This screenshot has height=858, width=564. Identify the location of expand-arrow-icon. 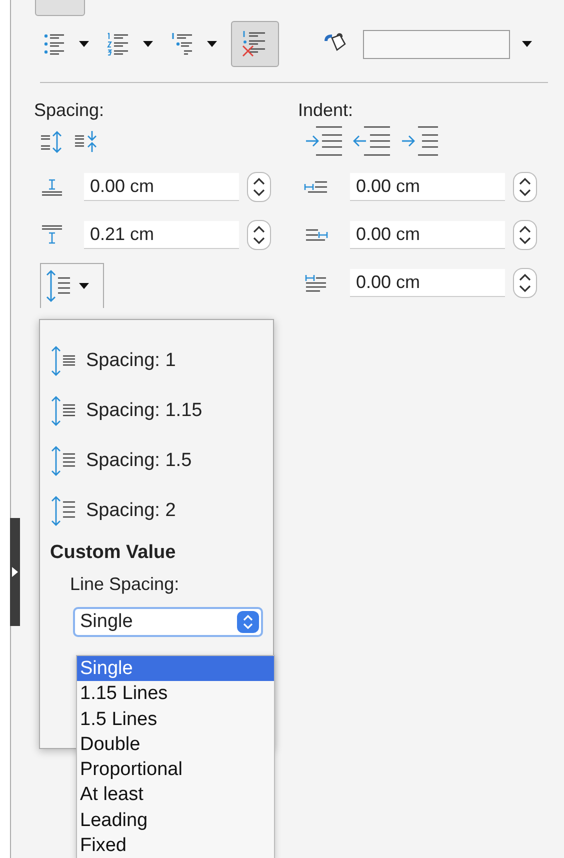
(15, 572).